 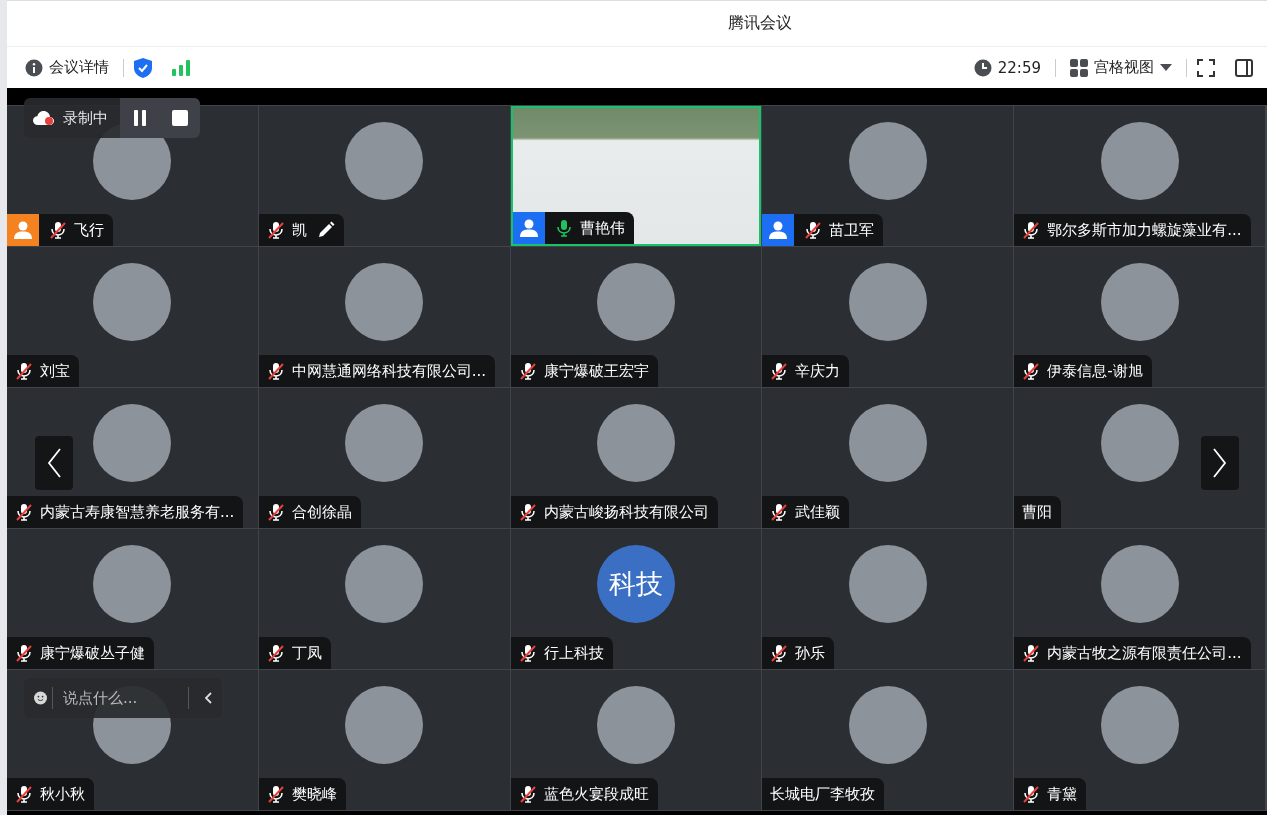 I want to click on stop-icon, so click(x=180, y=118).